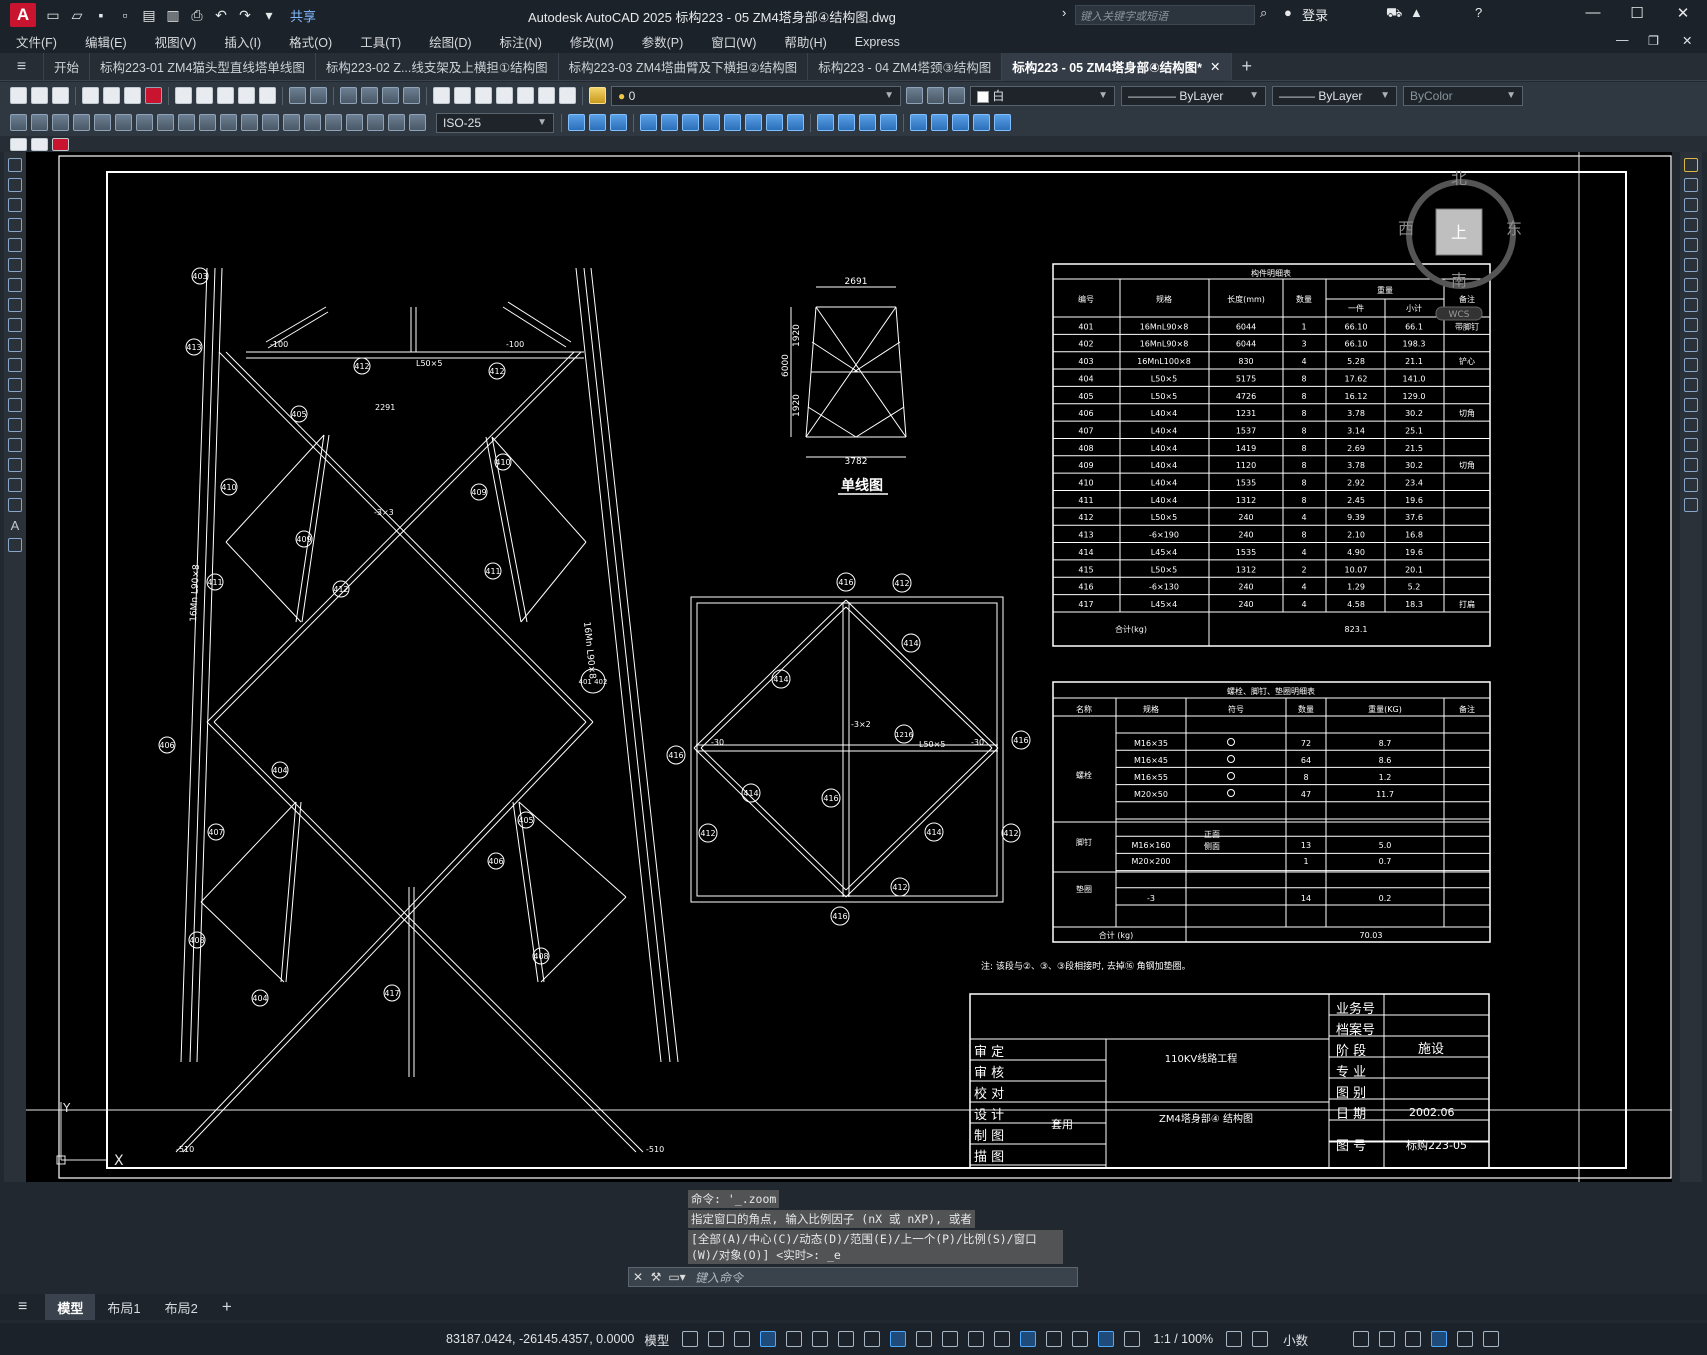  Describe the element at coordinates (1653, 40) in the screenshot. I see `doc-restore-button: ❐` at that location.